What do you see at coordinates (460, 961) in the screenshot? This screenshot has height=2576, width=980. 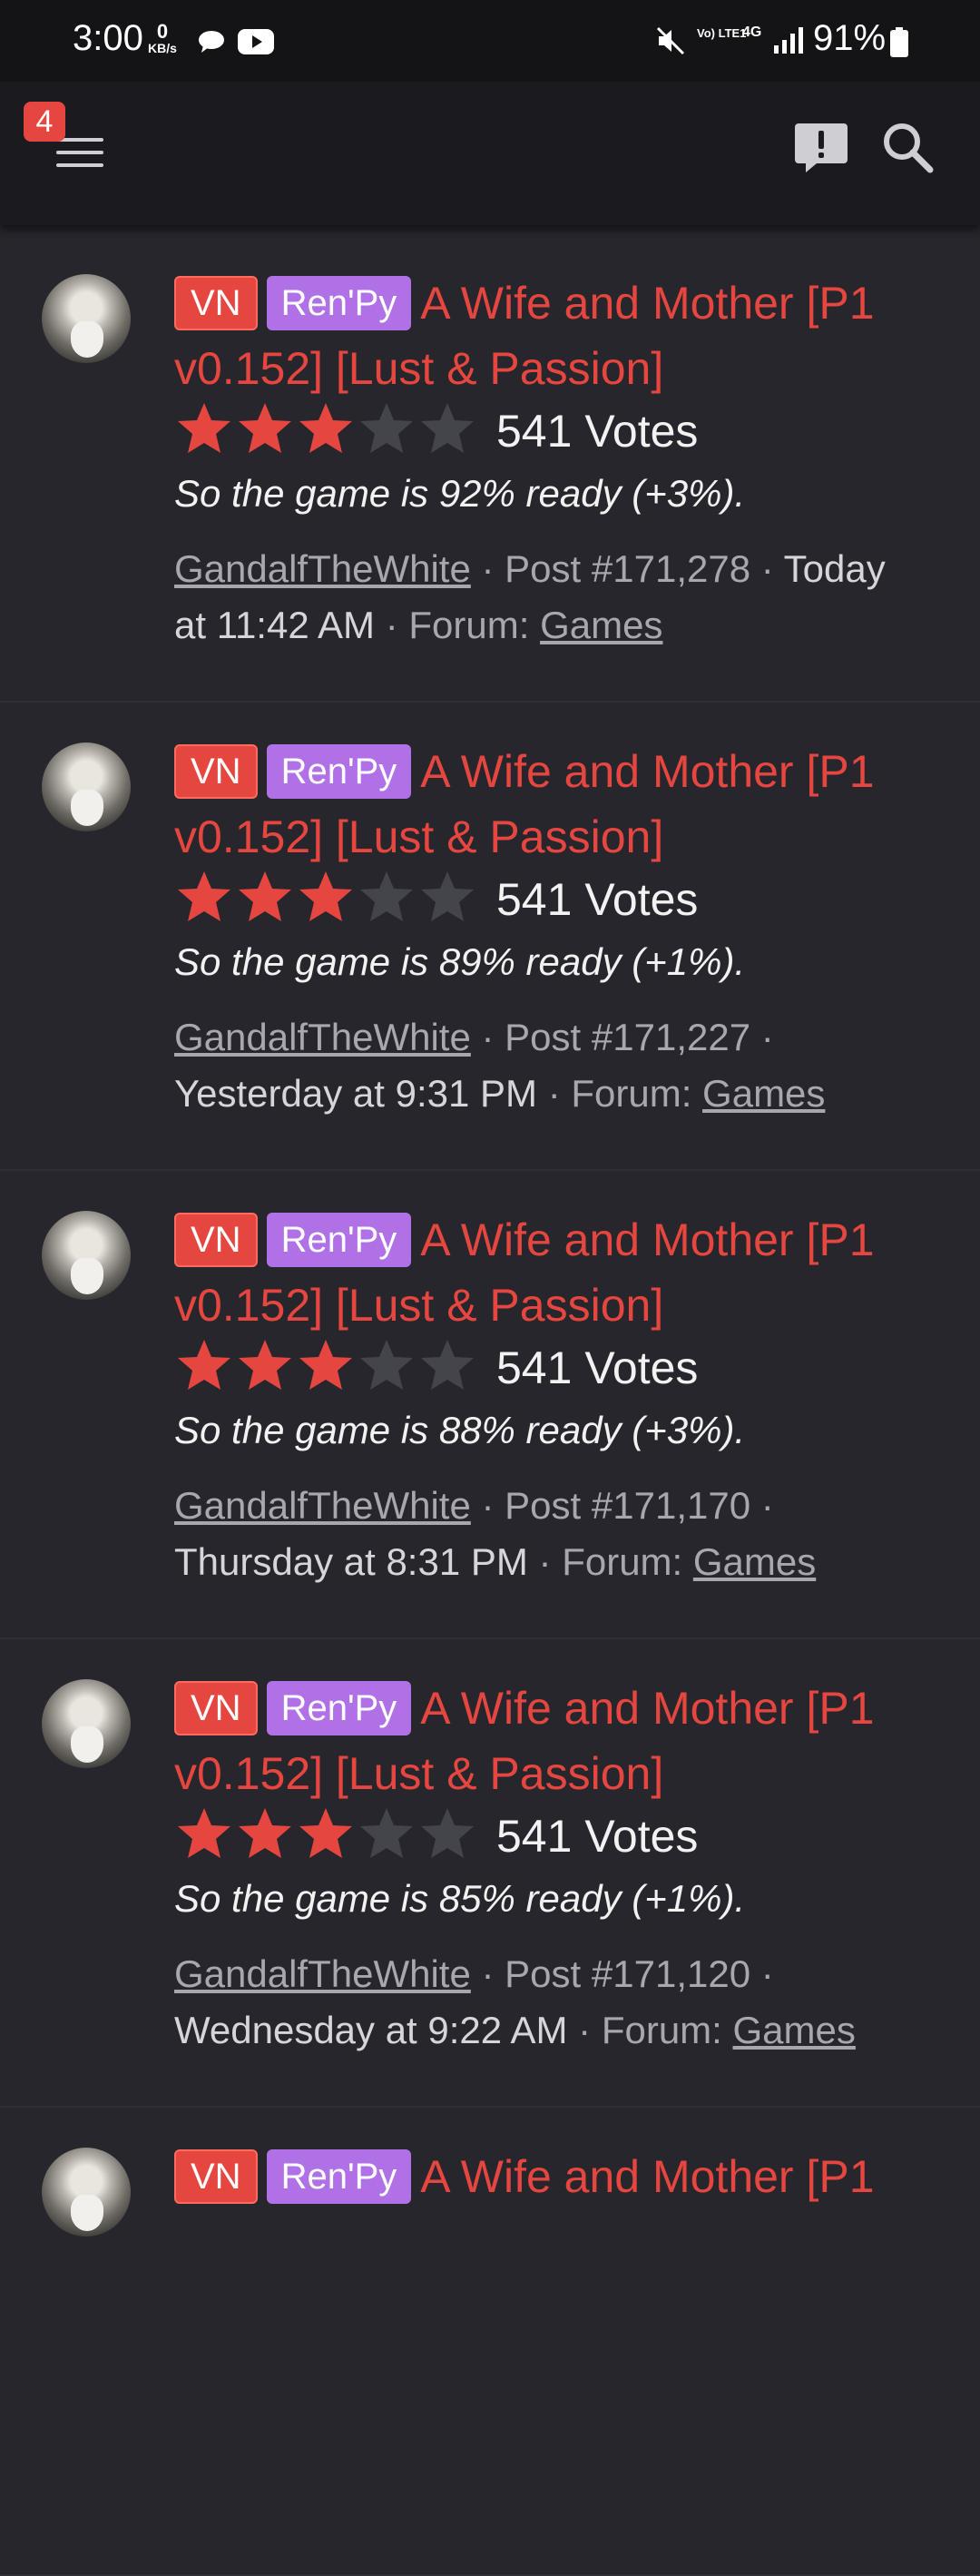 I see `post-snippet: So the game is 89% ready (+1%).` at bounding box center [460, 961].